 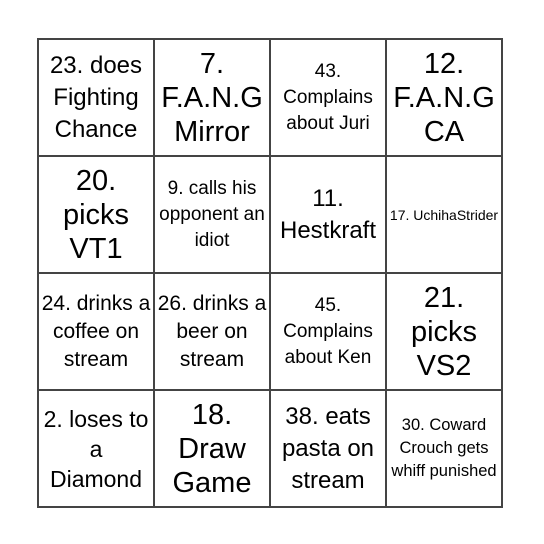 I want to click on bingo-cell: 11. Hestkraft, so click(x=328, y=214).